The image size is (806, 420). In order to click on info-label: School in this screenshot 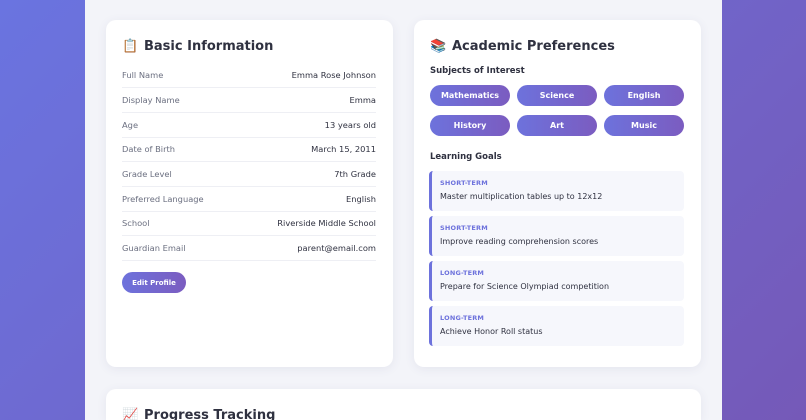, I will do `click(136, 223)`.